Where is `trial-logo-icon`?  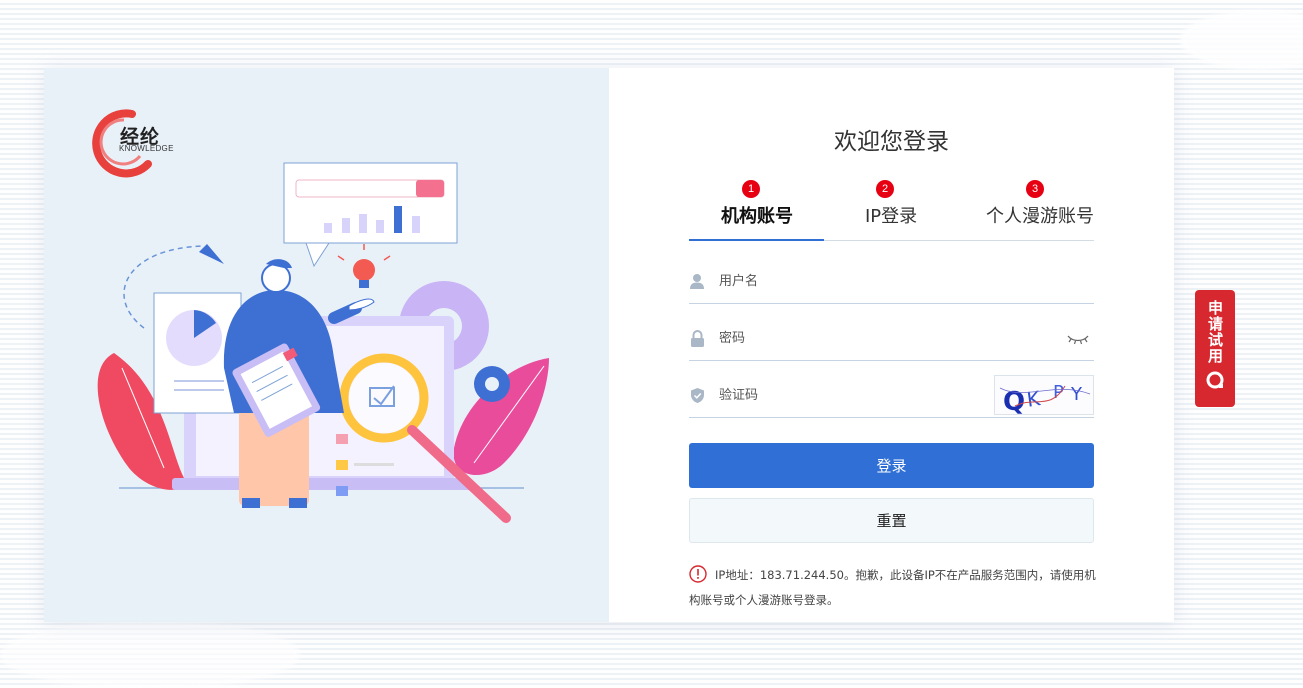 trial-logo-icon is located at coordinates (1215, 380).